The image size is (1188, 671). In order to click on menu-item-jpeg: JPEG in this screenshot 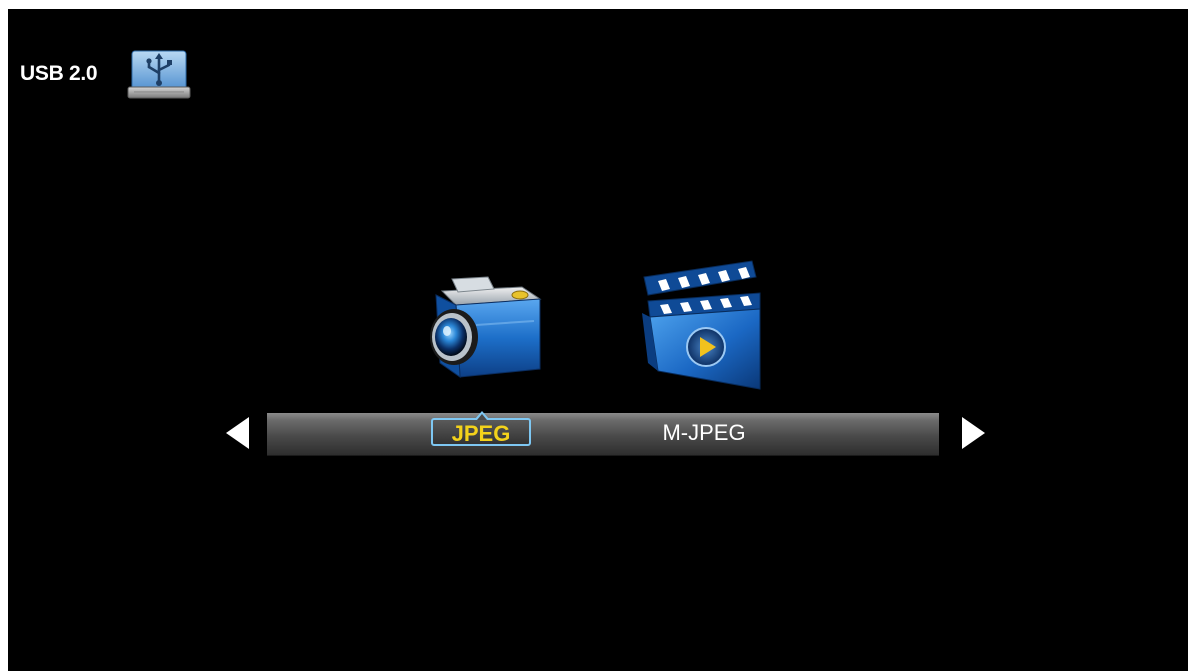, I will do `click(481, 428)`.